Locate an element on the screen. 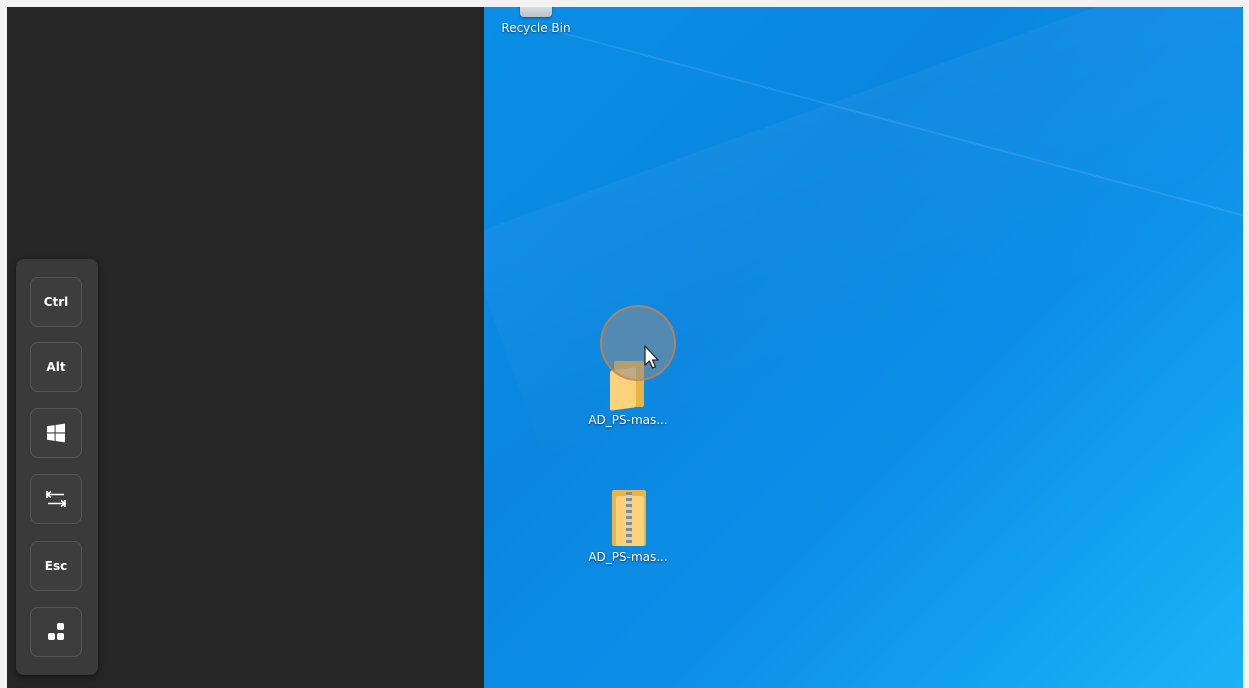 The width and height of the screenshot is (1249, 688). desktop-icon-recycle-bin: Recycle Bin is located at coordinates (536, 21).